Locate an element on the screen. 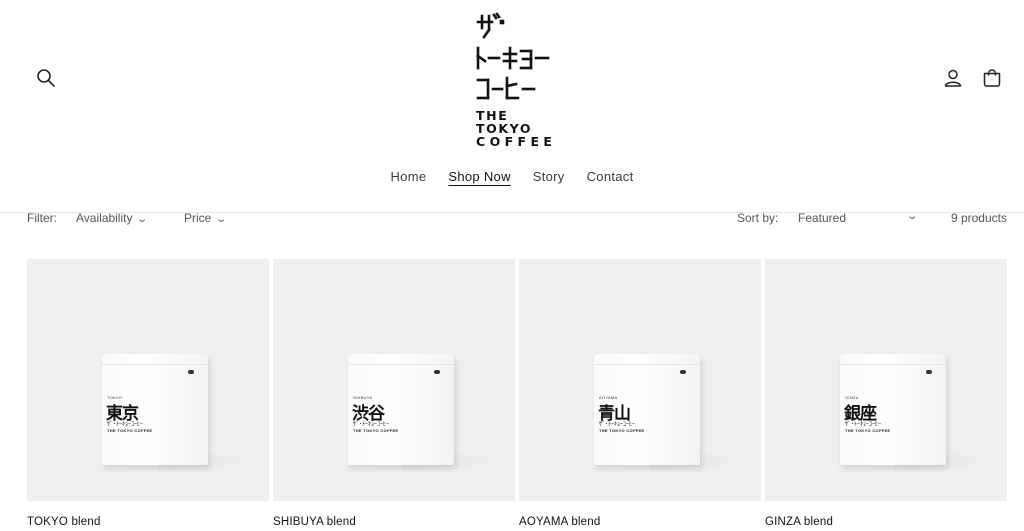 The width and height of the screenshot is (1024, 531). filter-label: Filter: is located at coordinates (42, 218).